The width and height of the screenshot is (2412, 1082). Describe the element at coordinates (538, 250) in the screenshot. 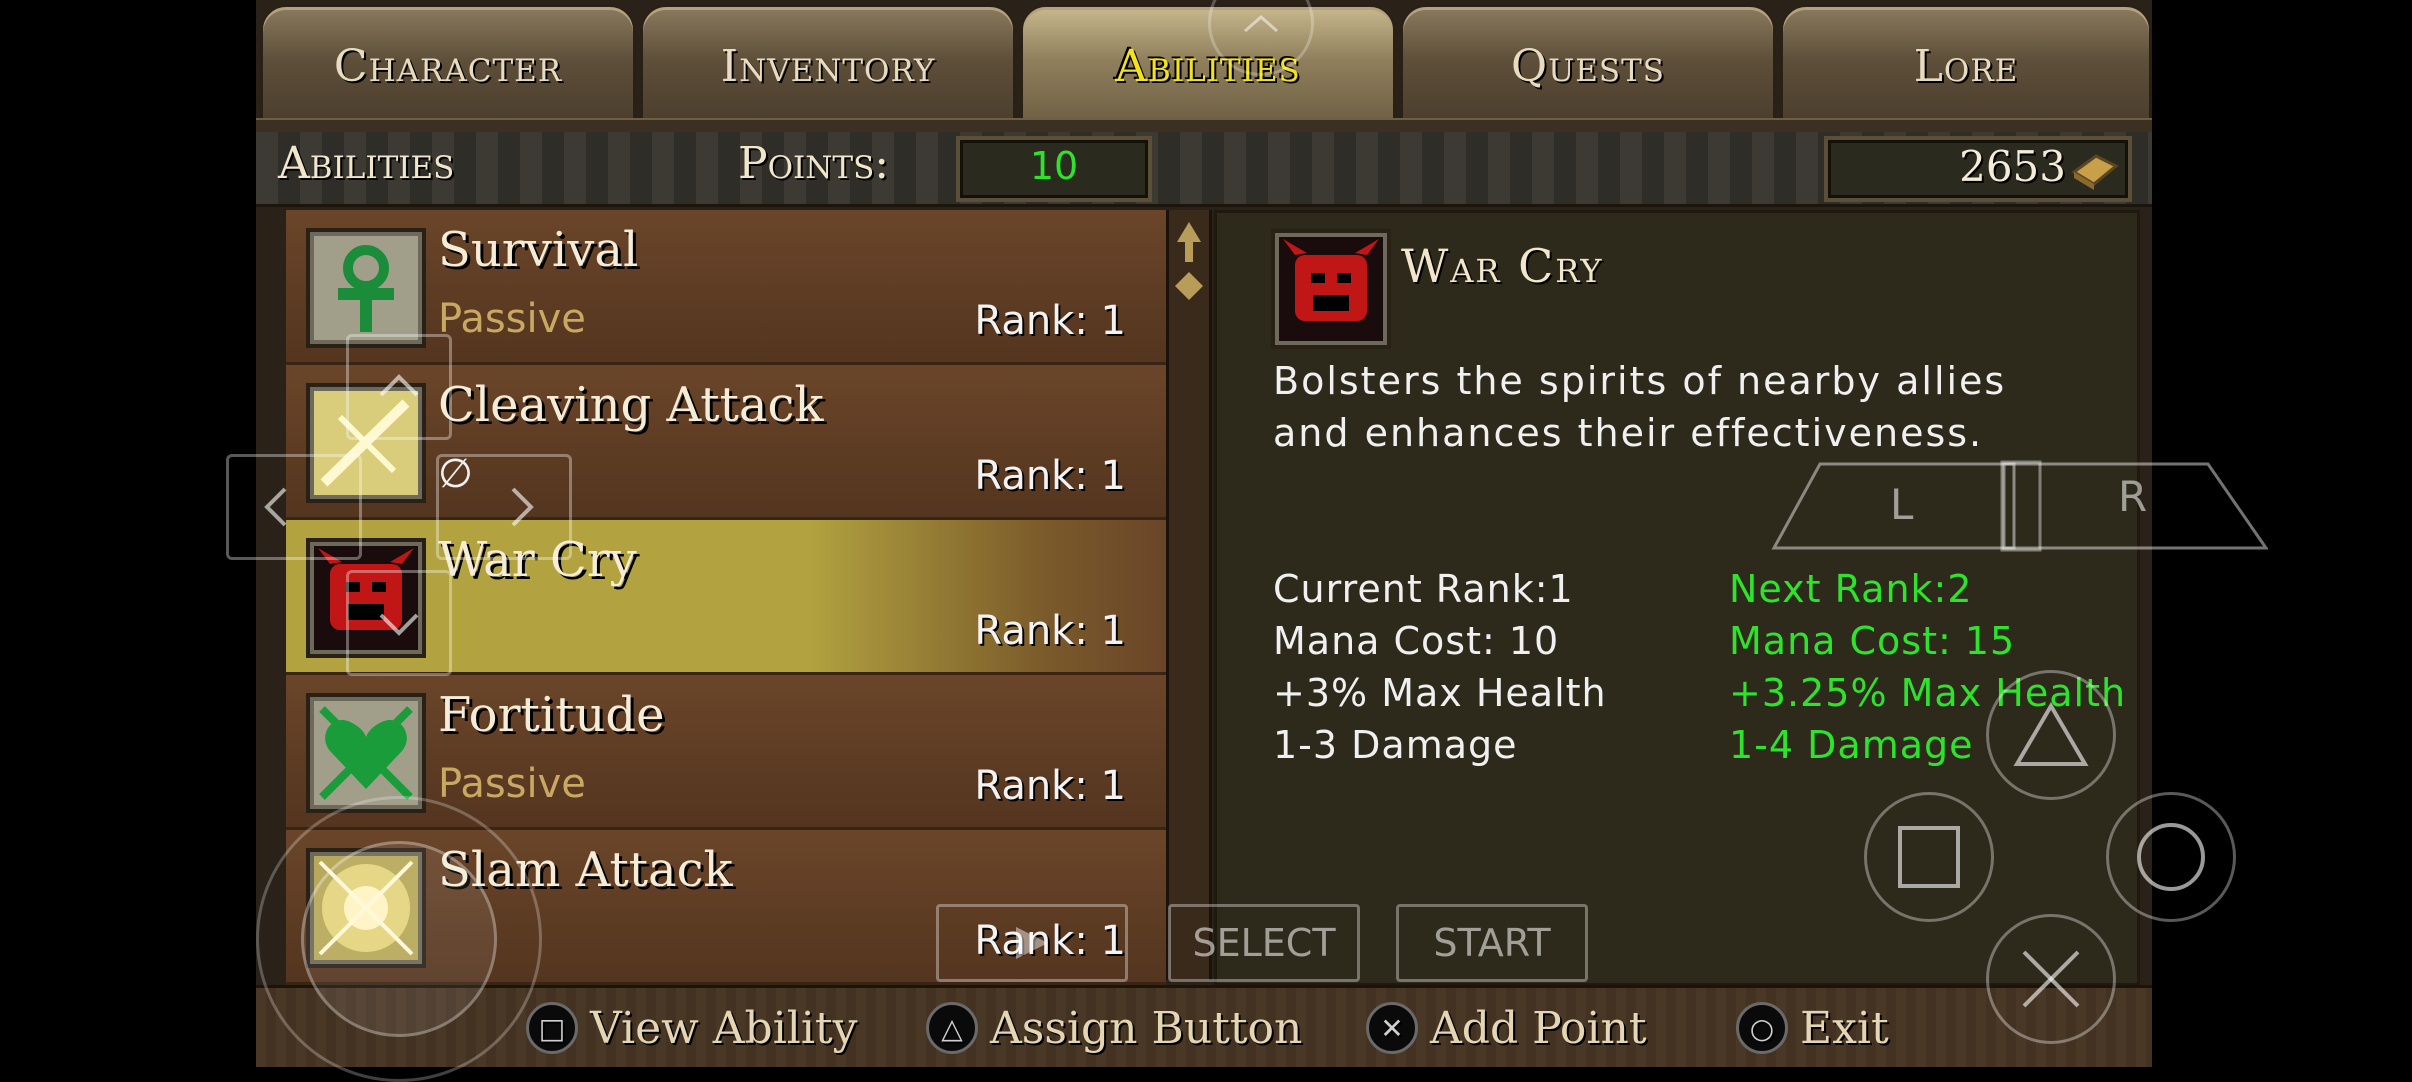

I see `ability-name: Survival` at that location.